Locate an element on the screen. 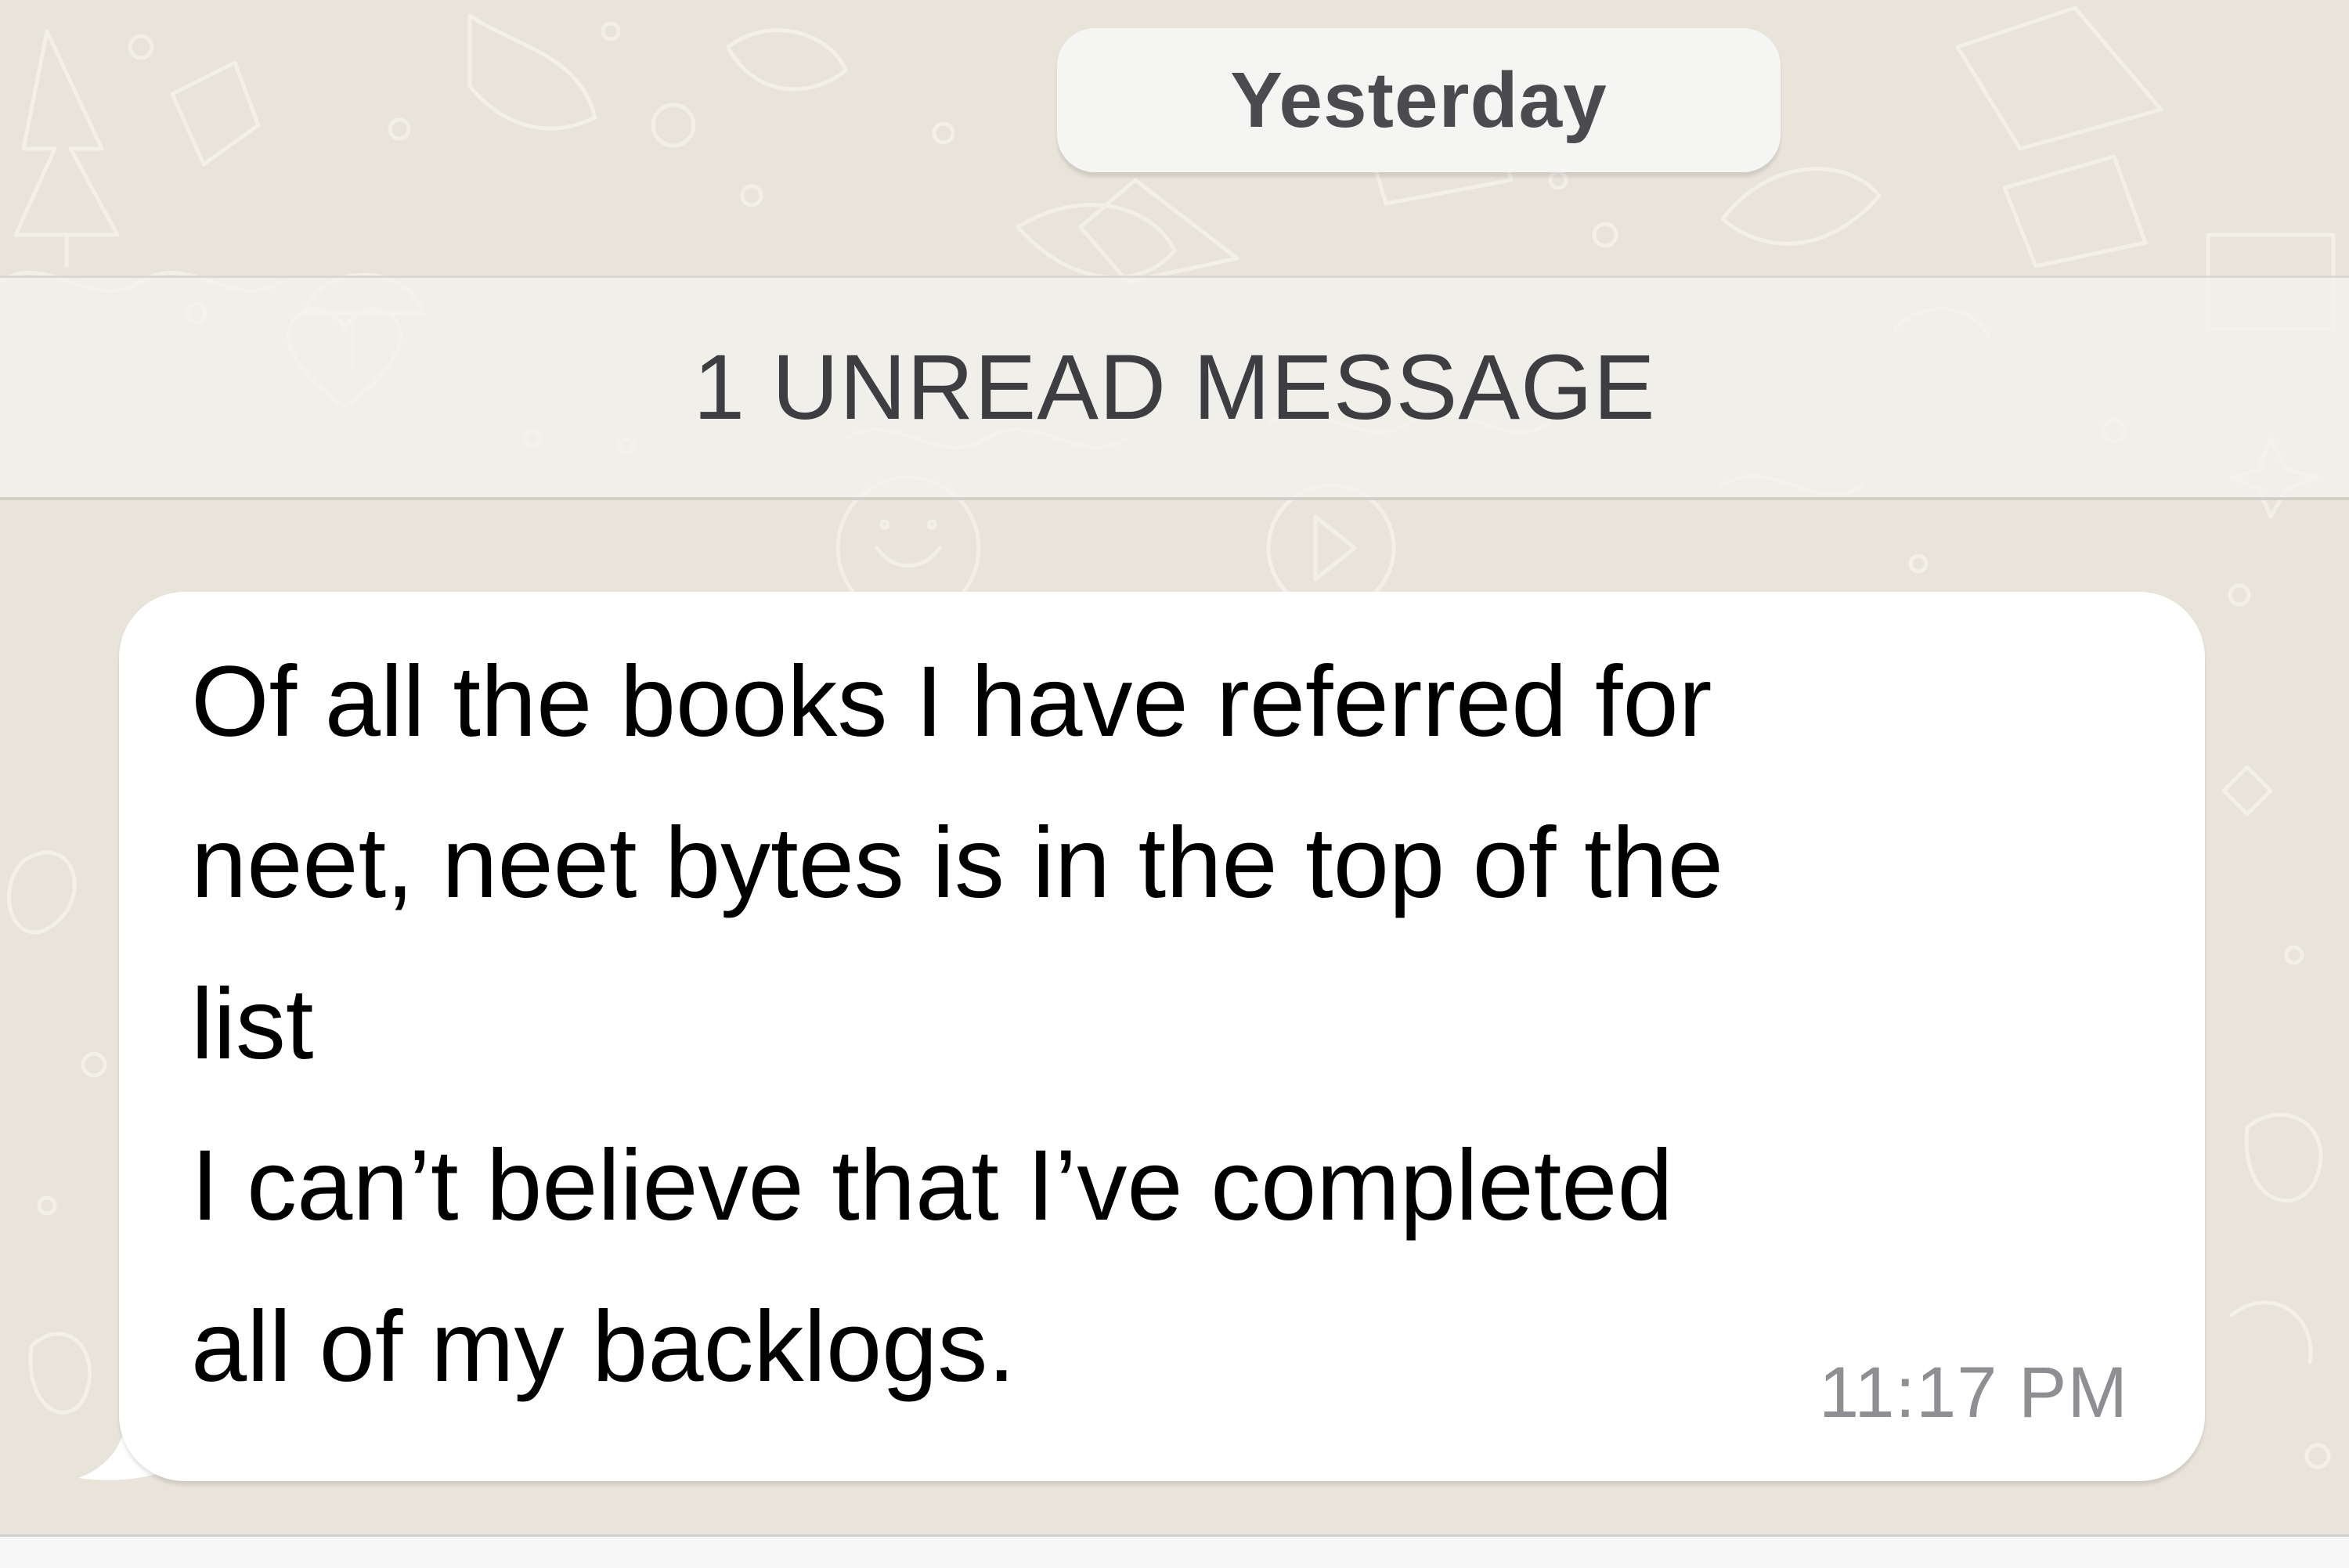 The height and width of the screenshot is (1568, 2349). unread-messages-label: 1 UNREAD MESSAGE is located at coordinates (1174, 387).